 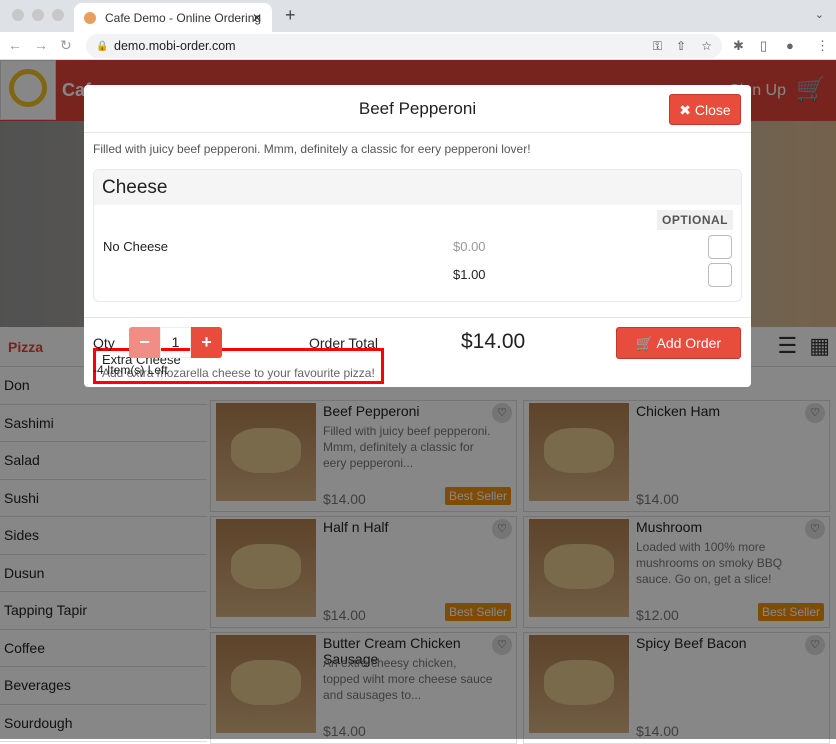 What do you see at coordinates (695, 220) in the screenshot?
I see `optional-badge: OPTIONAL` at bounding box center [695, 220].